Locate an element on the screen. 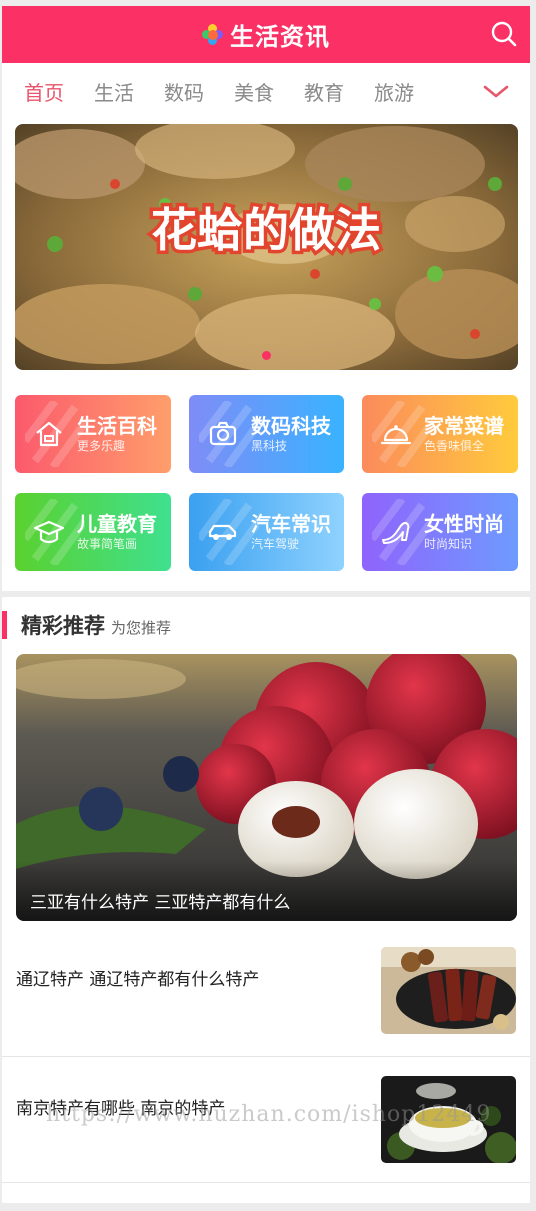  category-child-education: 儿童教育 故事简笔画 is located at coordinates (93, 532).